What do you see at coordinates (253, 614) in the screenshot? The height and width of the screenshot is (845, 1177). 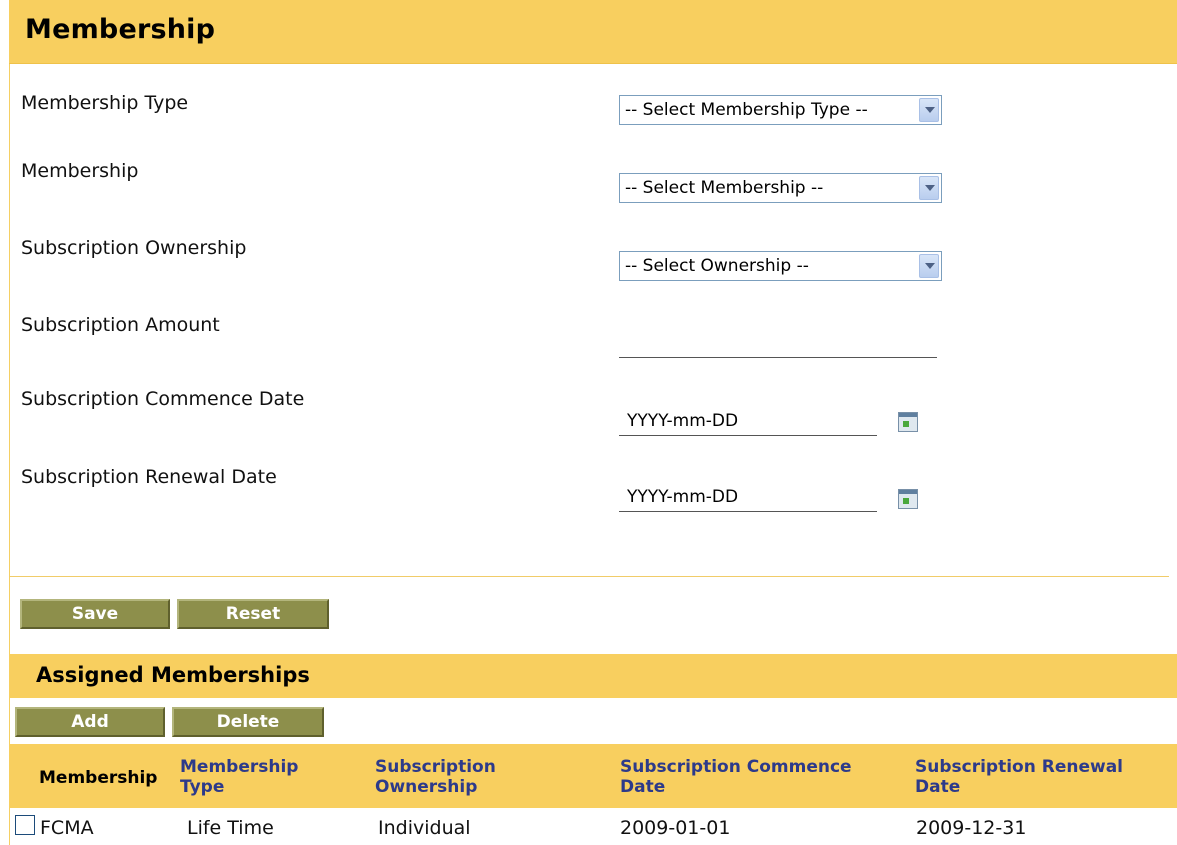 I see `reset-button: Reset` at bounding box center [253, 614].